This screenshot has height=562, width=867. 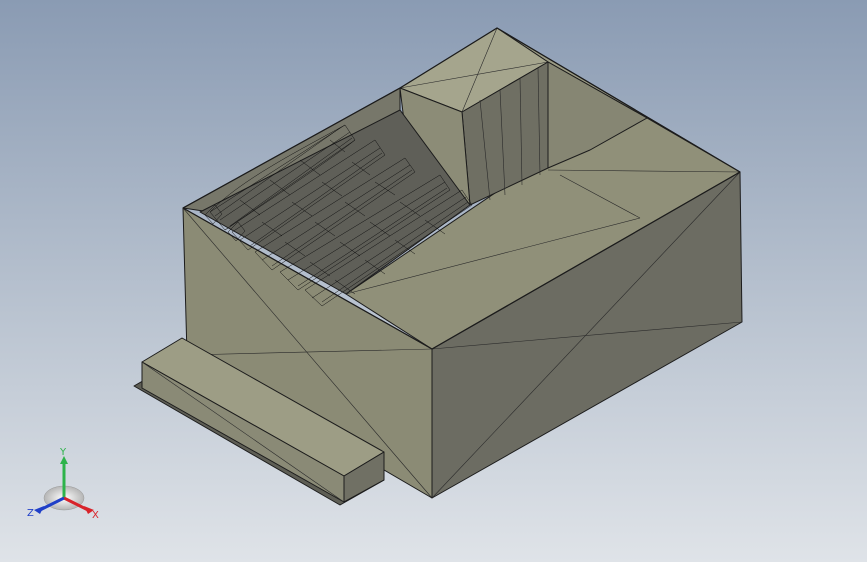 What do you see at coordinates (95, 515) in the screenshot?
I see `x-axis-label: X` at bounding box center [95, 515].